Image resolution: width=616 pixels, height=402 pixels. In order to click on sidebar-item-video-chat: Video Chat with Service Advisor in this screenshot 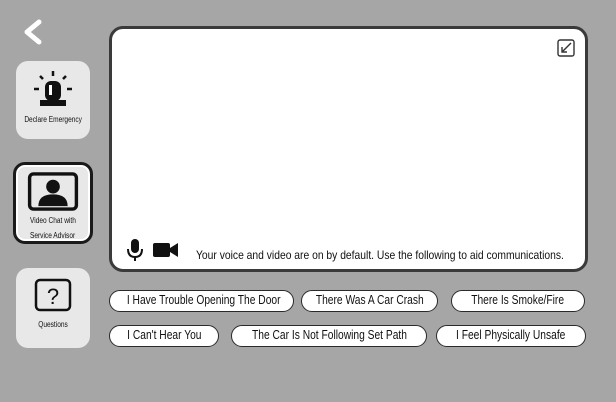, I will do `click(53, 203)`.